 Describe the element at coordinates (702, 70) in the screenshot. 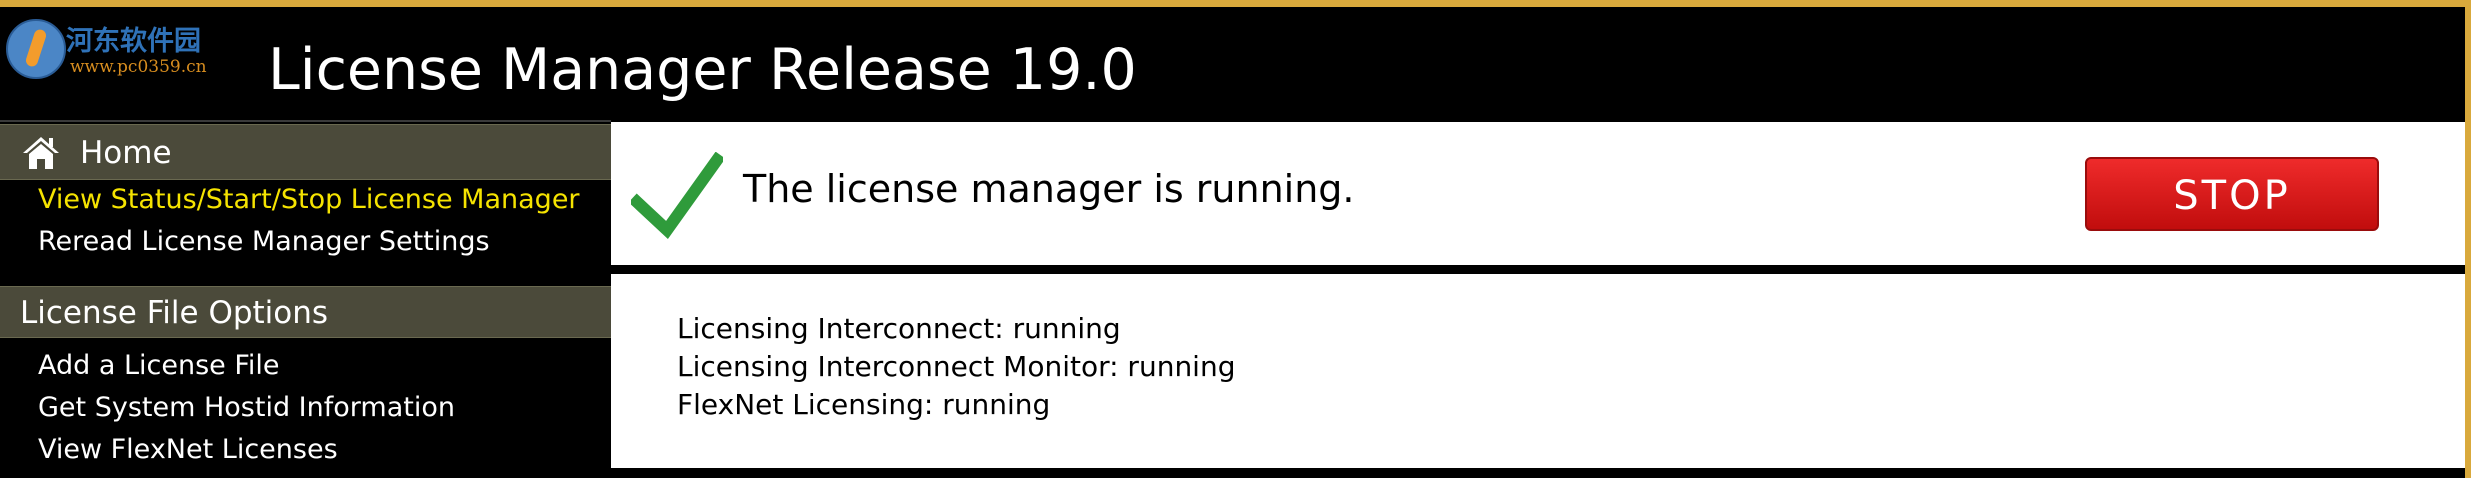

I see `page-title: License Manager Release 19.0` at that location.